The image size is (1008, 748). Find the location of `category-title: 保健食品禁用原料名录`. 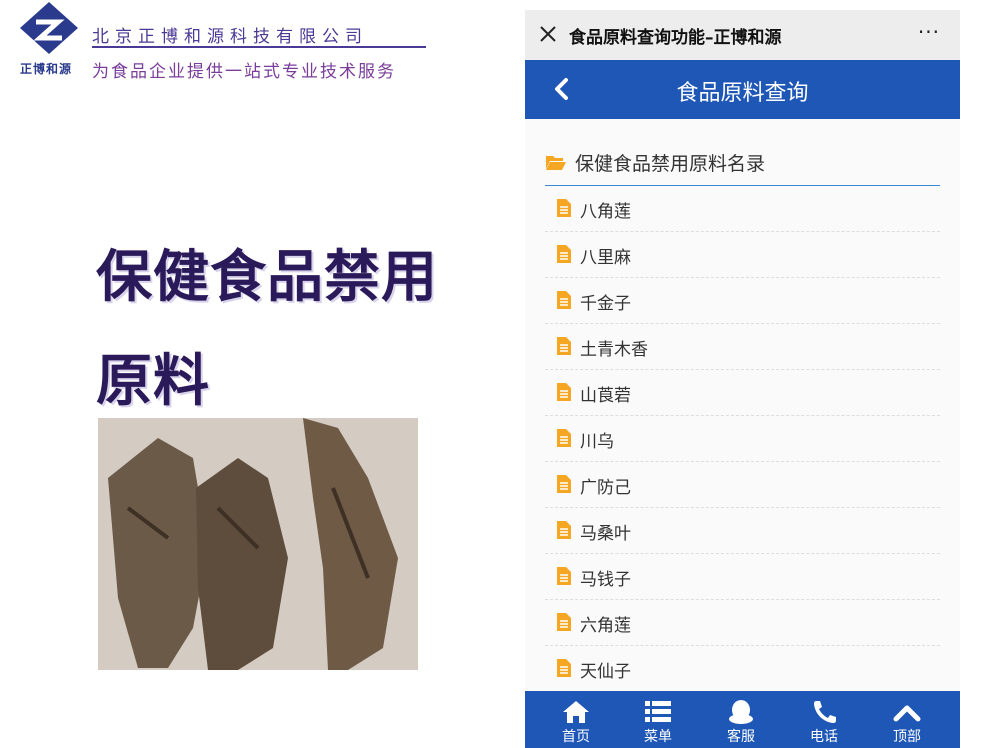

category-title: 保健食品禁用原料名录 is located at coordinates (670, 164).